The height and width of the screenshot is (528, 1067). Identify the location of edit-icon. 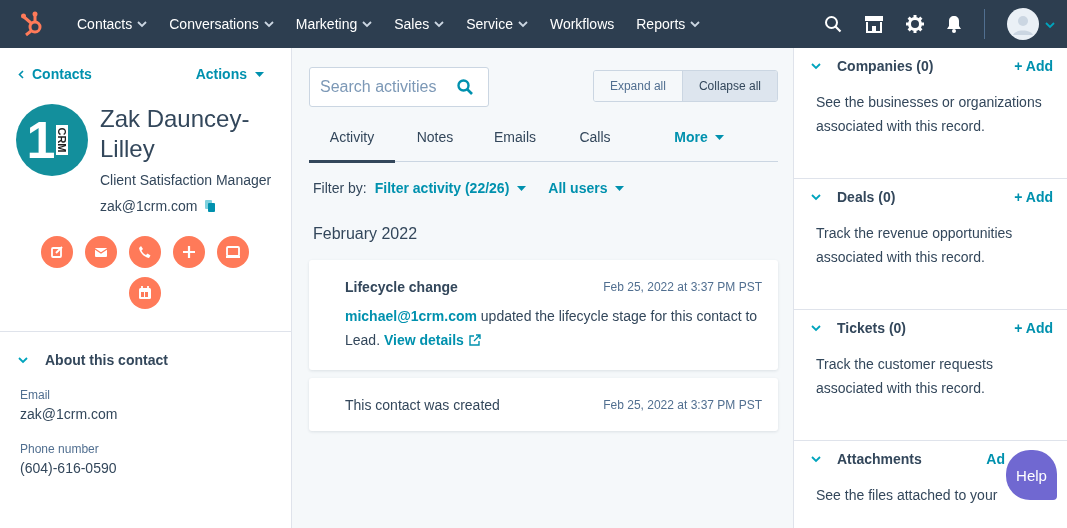
(57, 252).